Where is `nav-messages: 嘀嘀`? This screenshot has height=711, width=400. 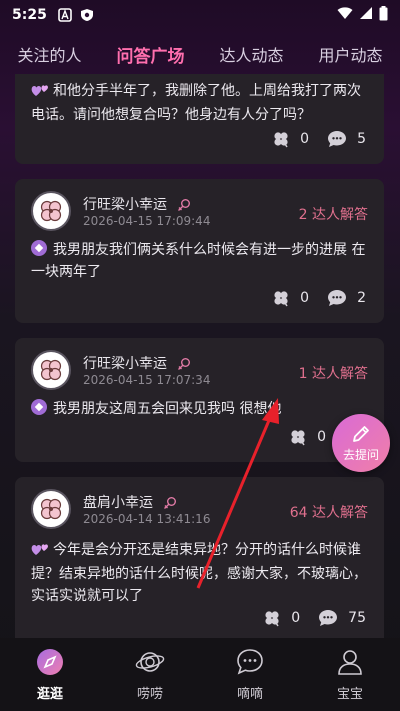
nav-messages: 嘀嘀 is located at coordinates (250, 674).